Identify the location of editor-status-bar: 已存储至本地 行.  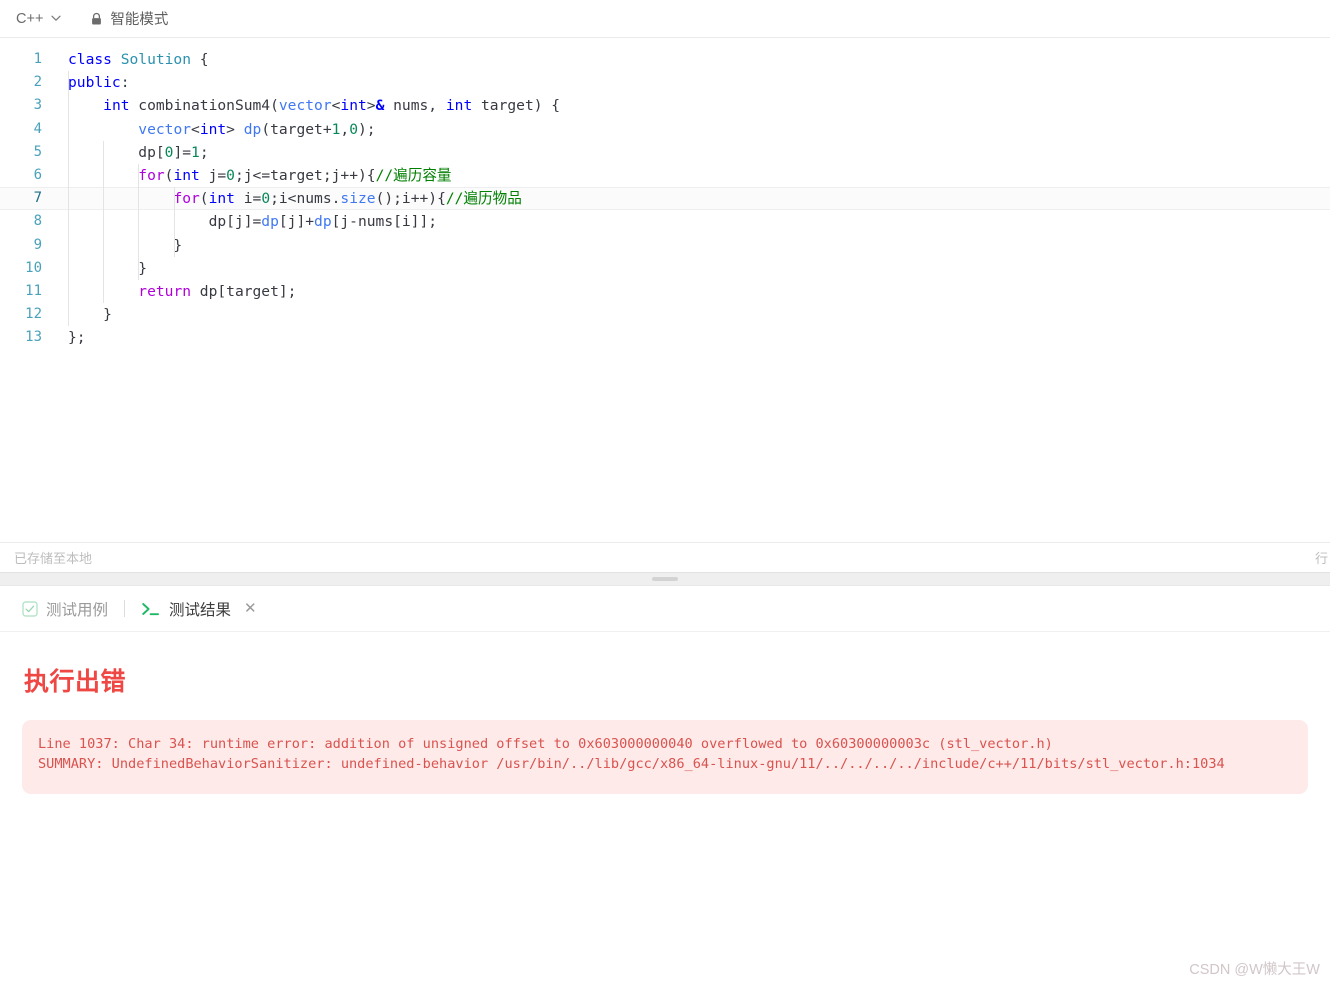
(665, 557).